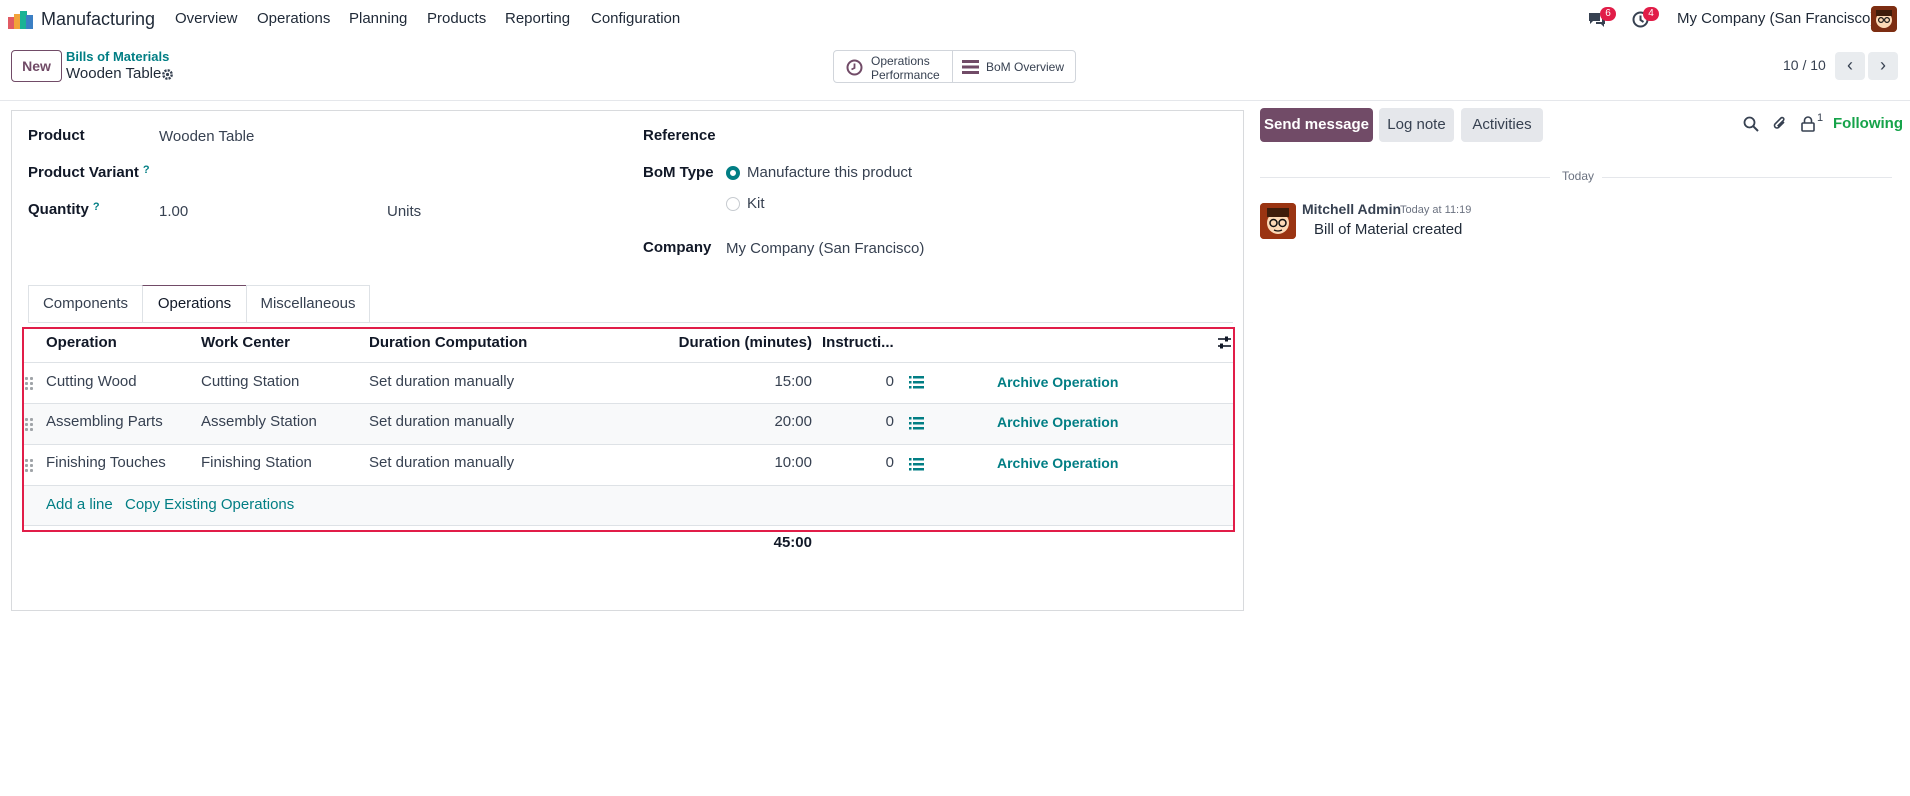 This screenshot has height=796, width=1910. I want to click on message-avatar, so click(1278, 221).